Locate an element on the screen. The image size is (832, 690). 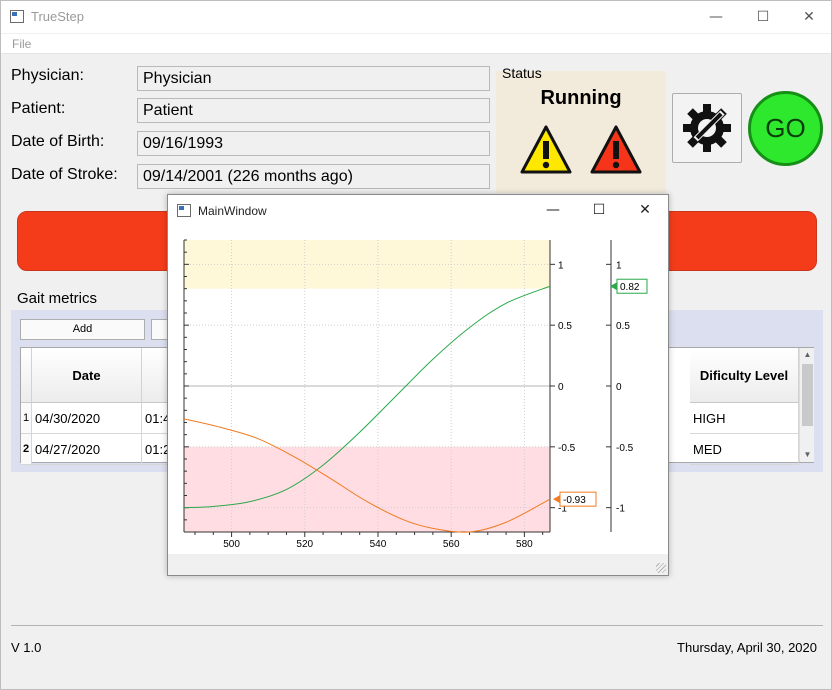
status-label: Status is located at coordinates (522, 73).